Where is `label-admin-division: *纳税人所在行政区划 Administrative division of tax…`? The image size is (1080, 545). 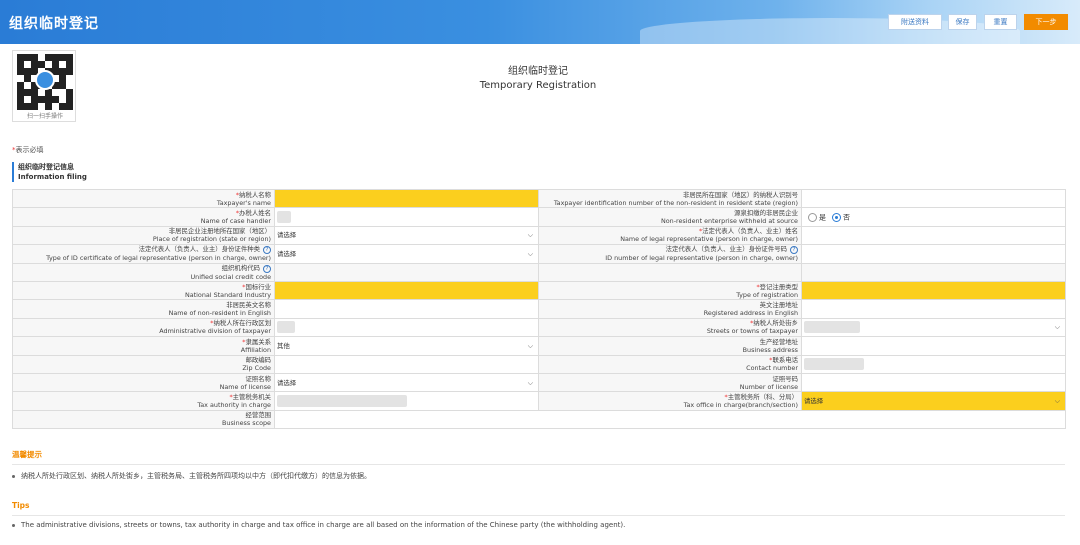
label-admin-division: *纳税人所在行政区划 Administrative division of tax… is located at coordinates (143, 327).